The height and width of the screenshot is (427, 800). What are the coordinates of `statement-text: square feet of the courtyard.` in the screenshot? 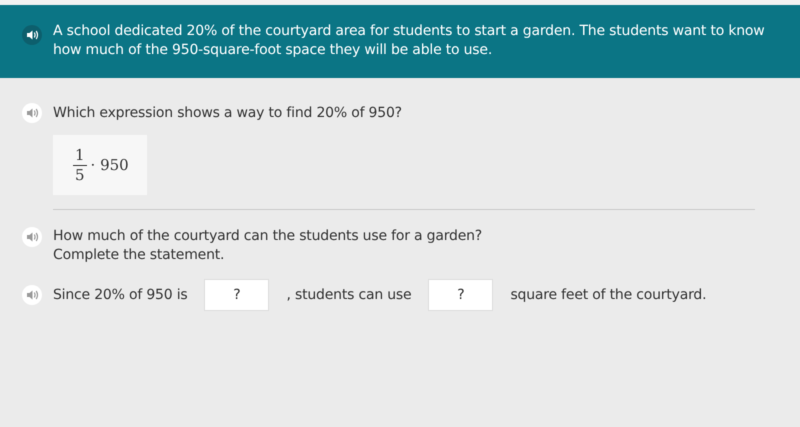 It's located at (608, 295).